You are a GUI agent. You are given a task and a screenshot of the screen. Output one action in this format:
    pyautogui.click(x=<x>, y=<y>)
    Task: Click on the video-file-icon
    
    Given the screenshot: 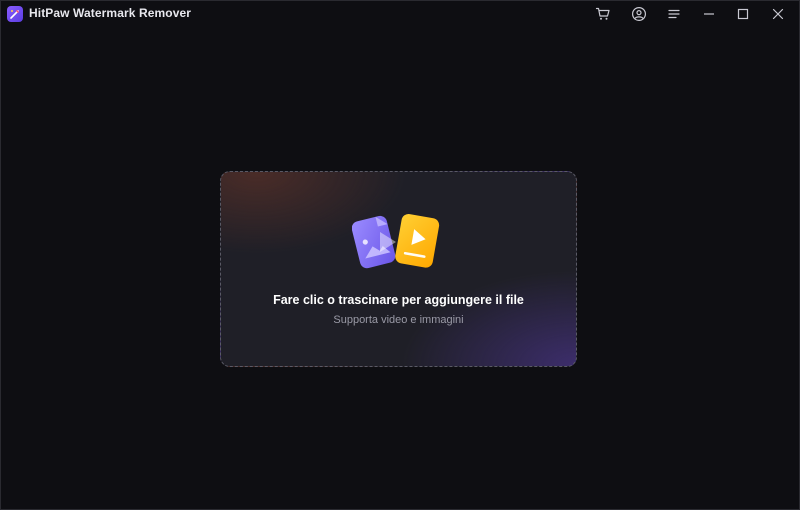 What is the action you would take?
    pyautogui.click(x=417, y=241)
    